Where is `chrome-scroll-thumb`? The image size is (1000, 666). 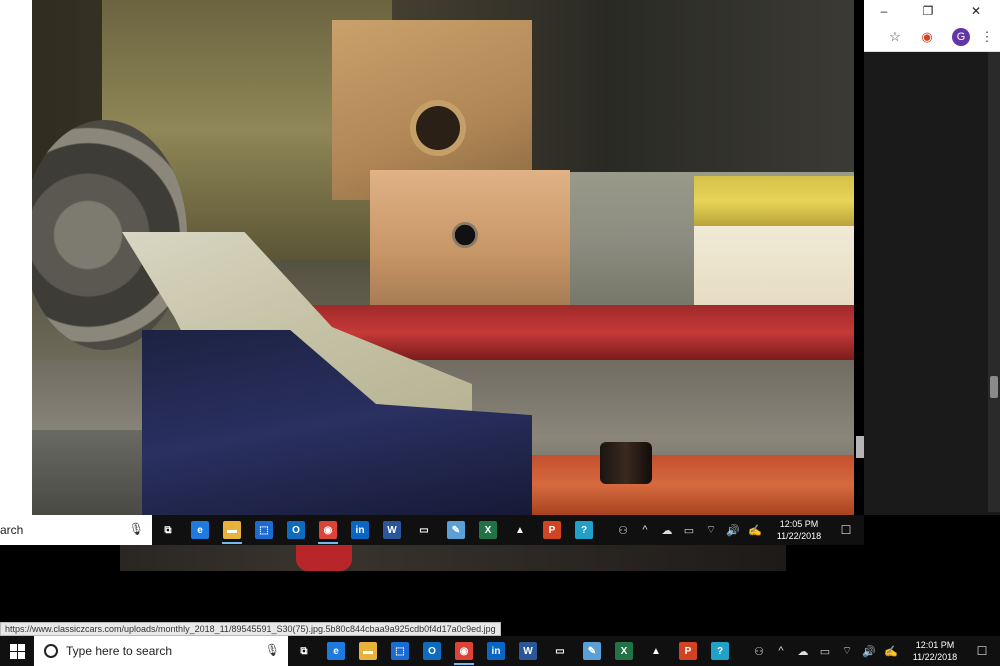 chrome-scroll-thumb is located at coordinates (994, 387).